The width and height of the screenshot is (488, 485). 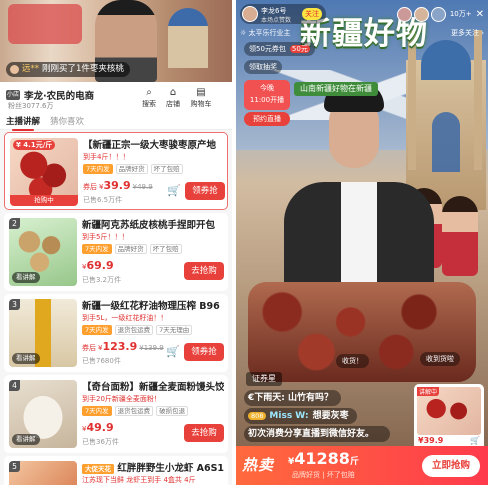 What do you see at coordinates (121, 399) in the screenshot?
I see `product-subtitle: 到手20斤新疆全麦面粉！` at bounding box center [121, 399].